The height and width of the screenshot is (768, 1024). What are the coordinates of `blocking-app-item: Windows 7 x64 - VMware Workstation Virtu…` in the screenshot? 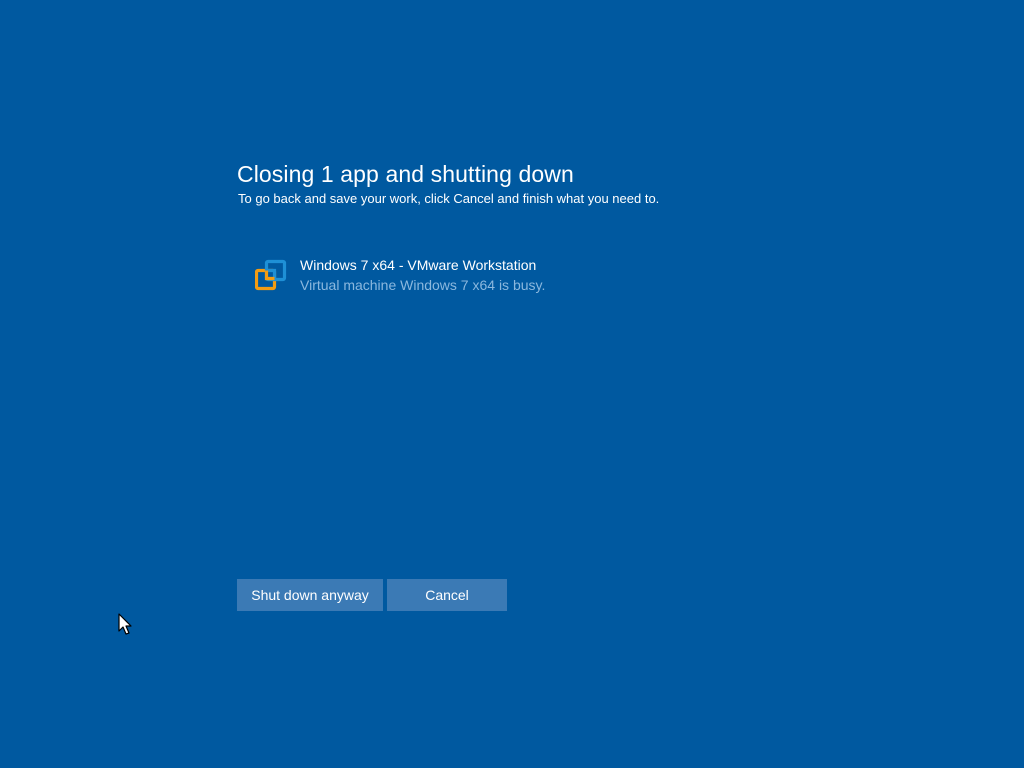 It's located at (505, 275).